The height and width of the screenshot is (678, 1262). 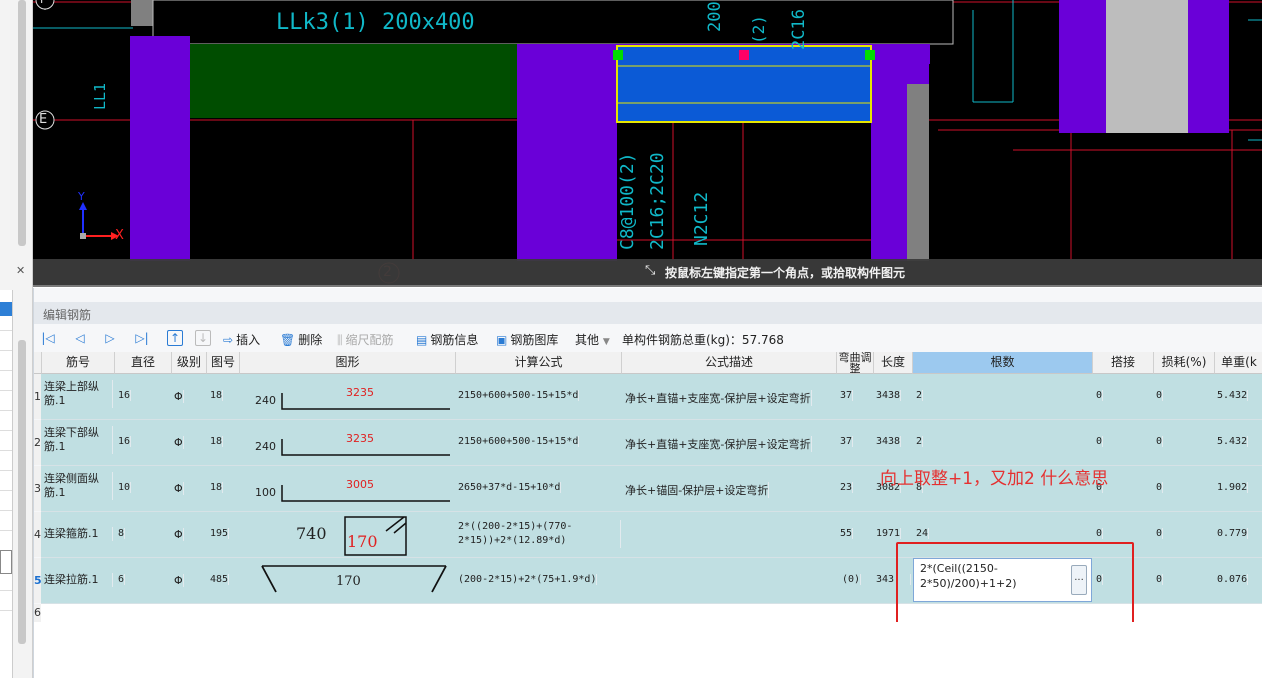 I want to click on row-number: 5, so click(x=38, y=580).